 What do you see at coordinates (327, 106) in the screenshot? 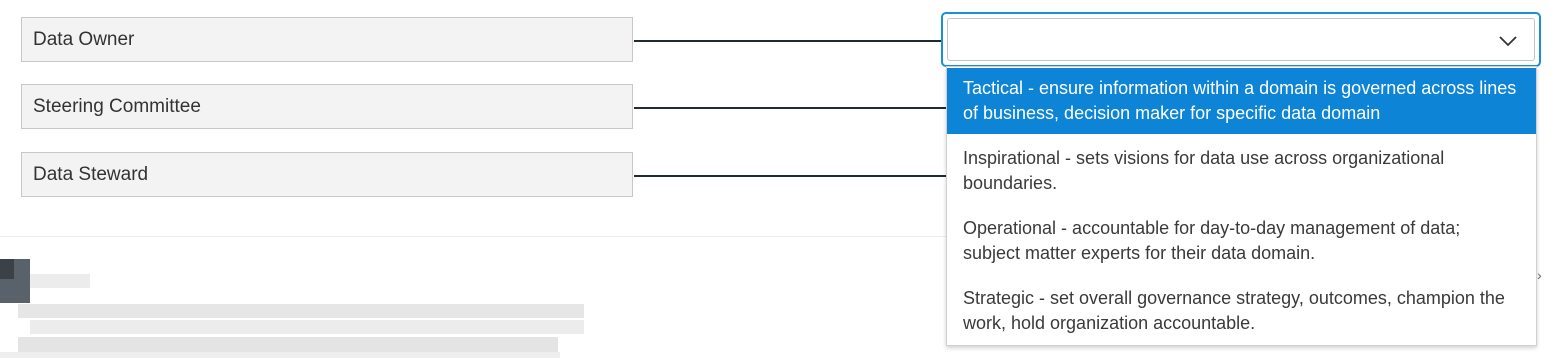
I see `prompt-steering-committee: Steering Committee` at bounding box center [327, 106].